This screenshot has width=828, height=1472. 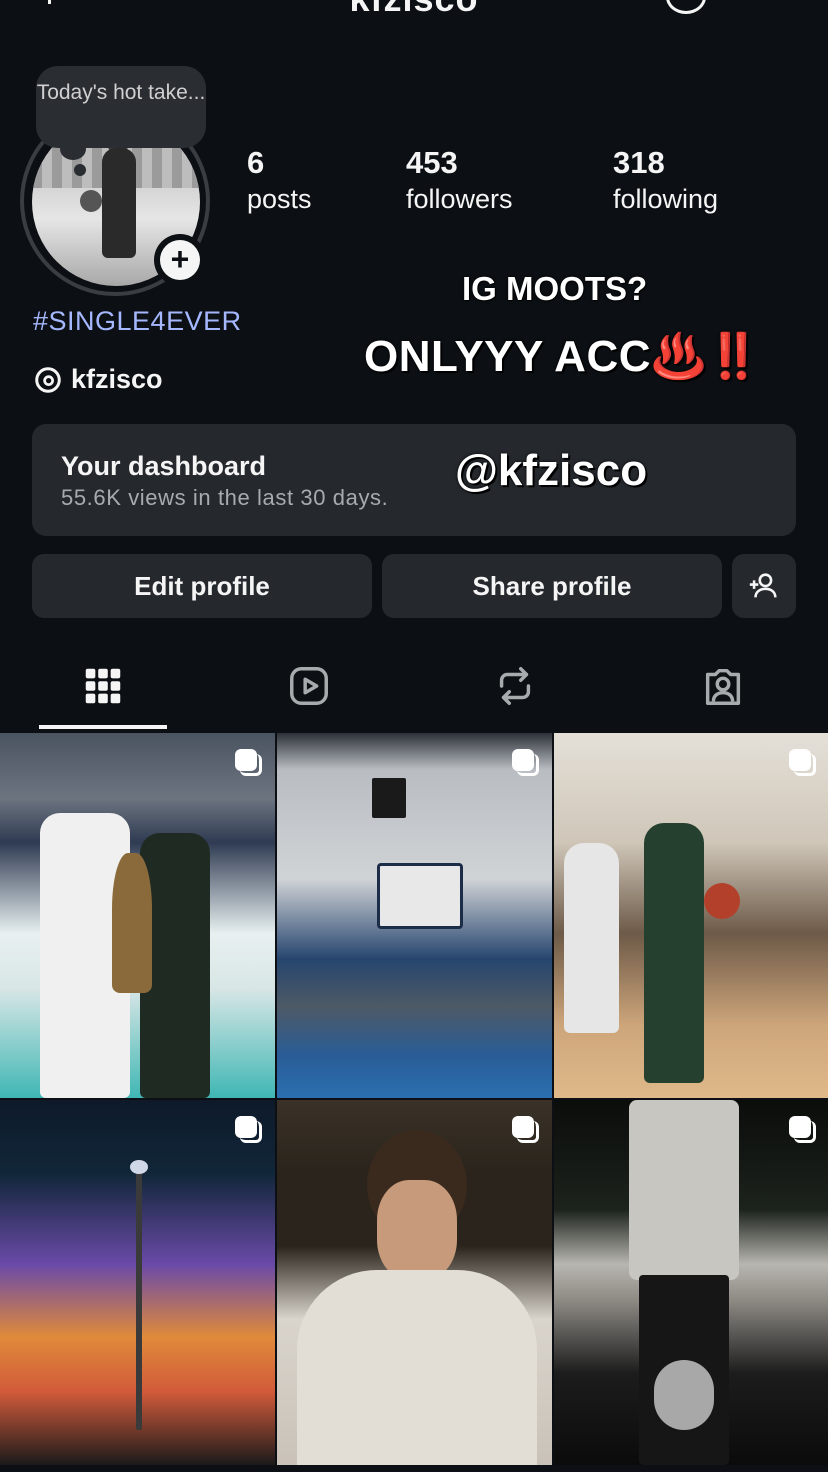 What do you see at coordinates (279, 181) in the screenshot?
I see `stat-posts: 6 posts` at bounding box center [279, 181].